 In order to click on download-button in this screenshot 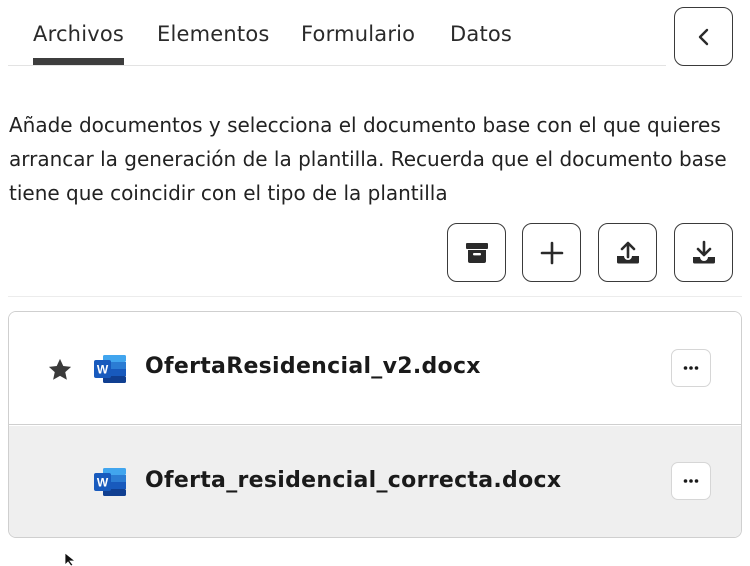, I will do `click(703, 252)`.